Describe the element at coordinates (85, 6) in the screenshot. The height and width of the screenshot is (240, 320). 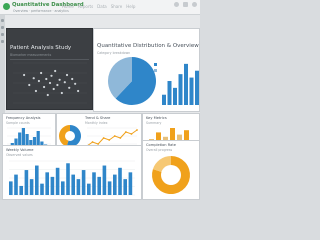
I see `nav-item-reports: Reports` at that location.